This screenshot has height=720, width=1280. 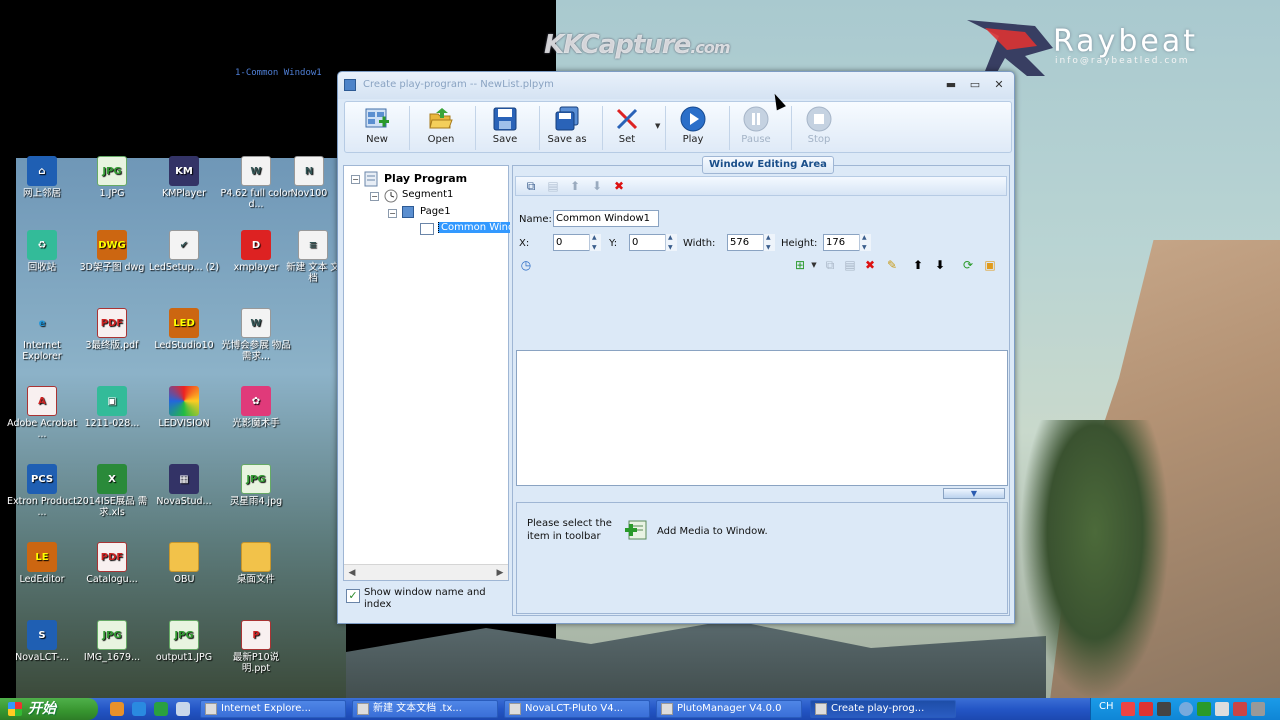 What do you see at coordinates (729, 709) in the screenshot?
I see `task-plutomanager: PlutoManager V4.0.0` at bounding box center [729, 709].